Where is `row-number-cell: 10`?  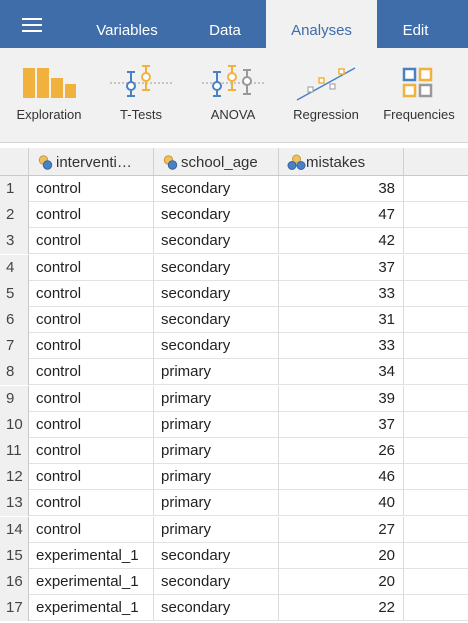
row-number-cell: 10 is located at coordinates (14, 424).